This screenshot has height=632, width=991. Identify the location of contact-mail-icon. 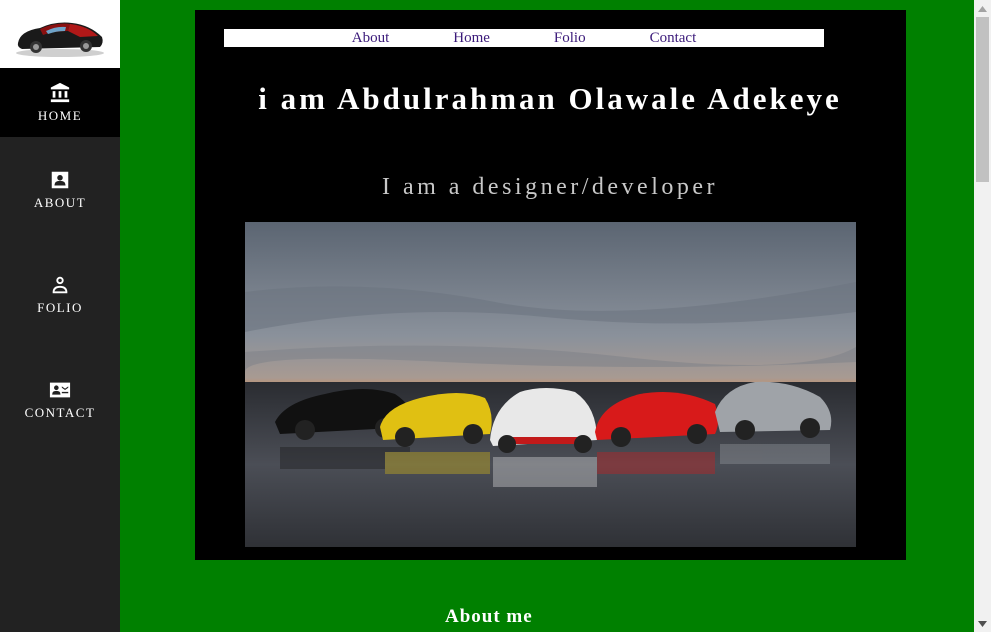
(60, 390).